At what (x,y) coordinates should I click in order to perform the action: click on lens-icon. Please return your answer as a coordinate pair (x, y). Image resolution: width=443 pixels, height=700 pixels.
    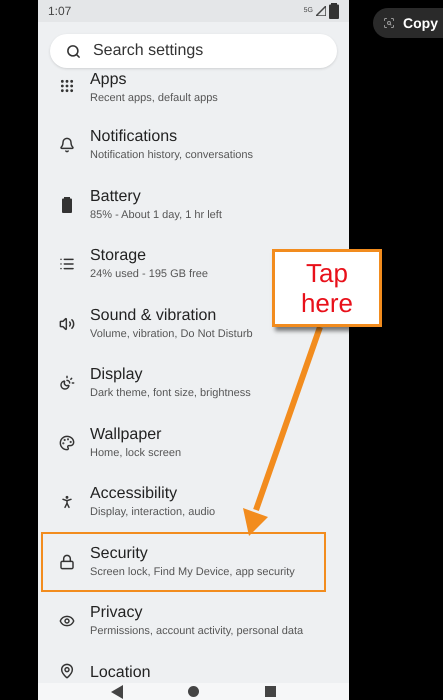
    Looking at the image, I should click on (389, 23).